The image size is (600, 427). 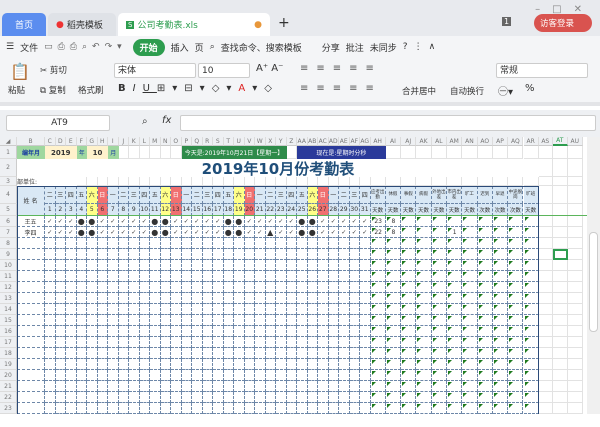 I want to click on name-box: AT9, so click(x=58, y=123).